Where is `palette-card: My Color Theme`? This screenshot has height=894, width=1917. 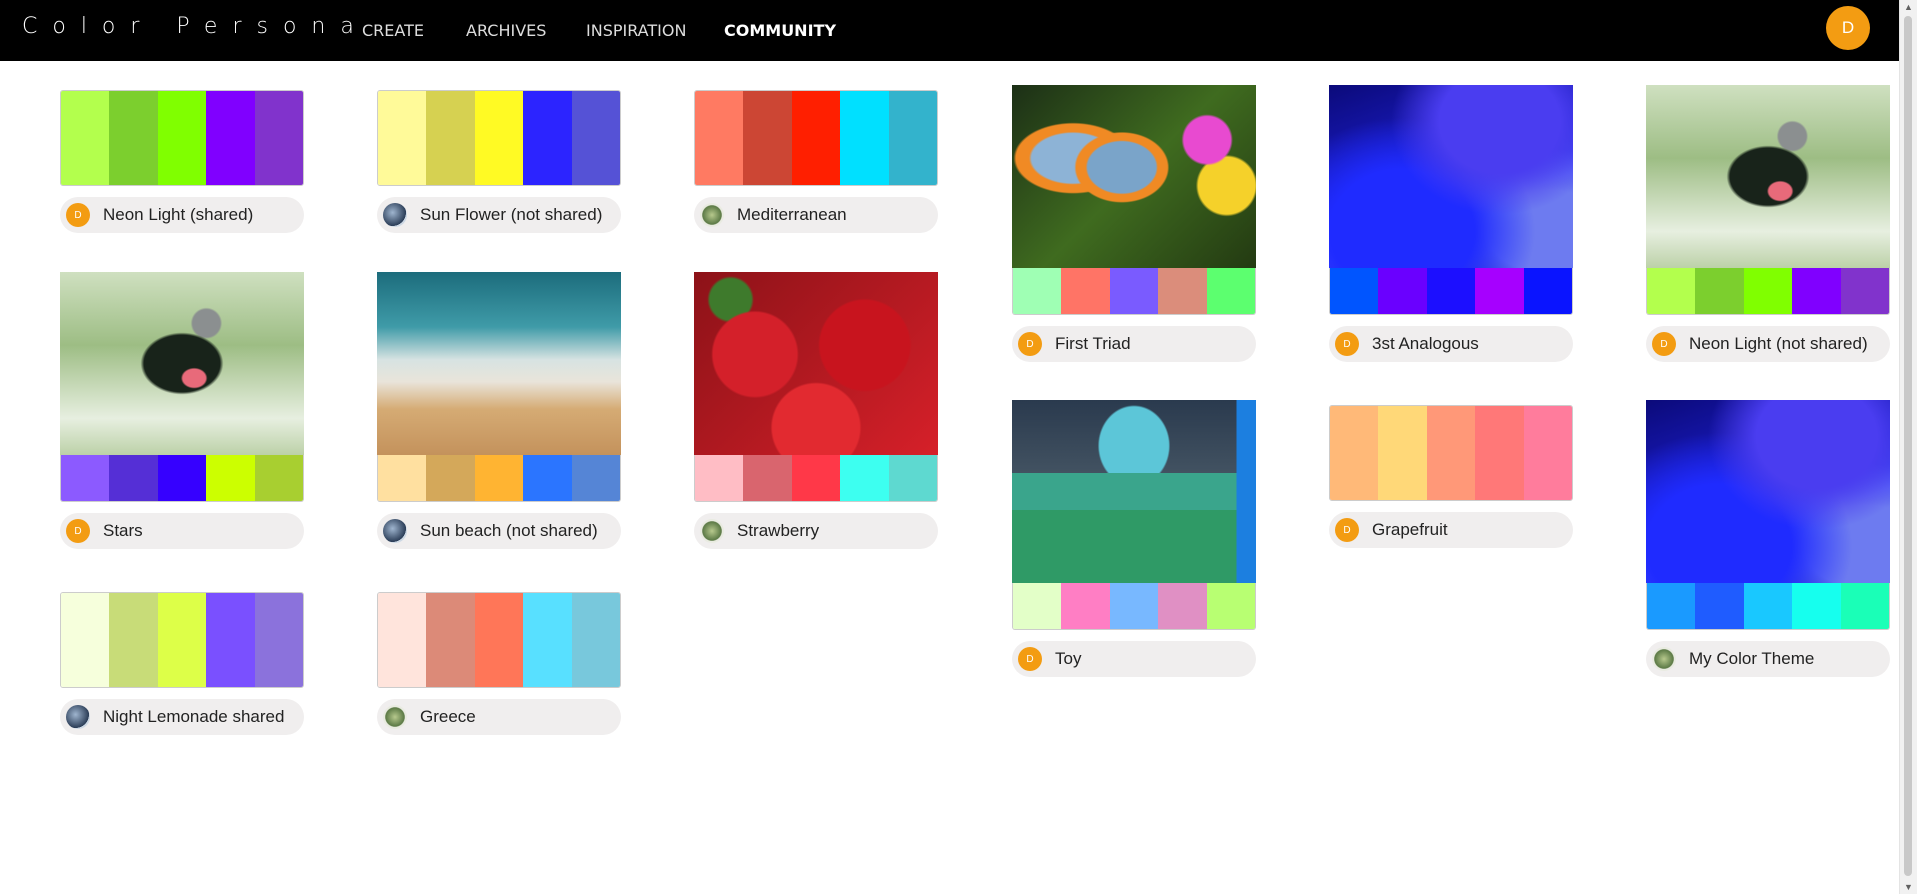 palette-card: My Color Theme is located at coordinates (1768, 538).